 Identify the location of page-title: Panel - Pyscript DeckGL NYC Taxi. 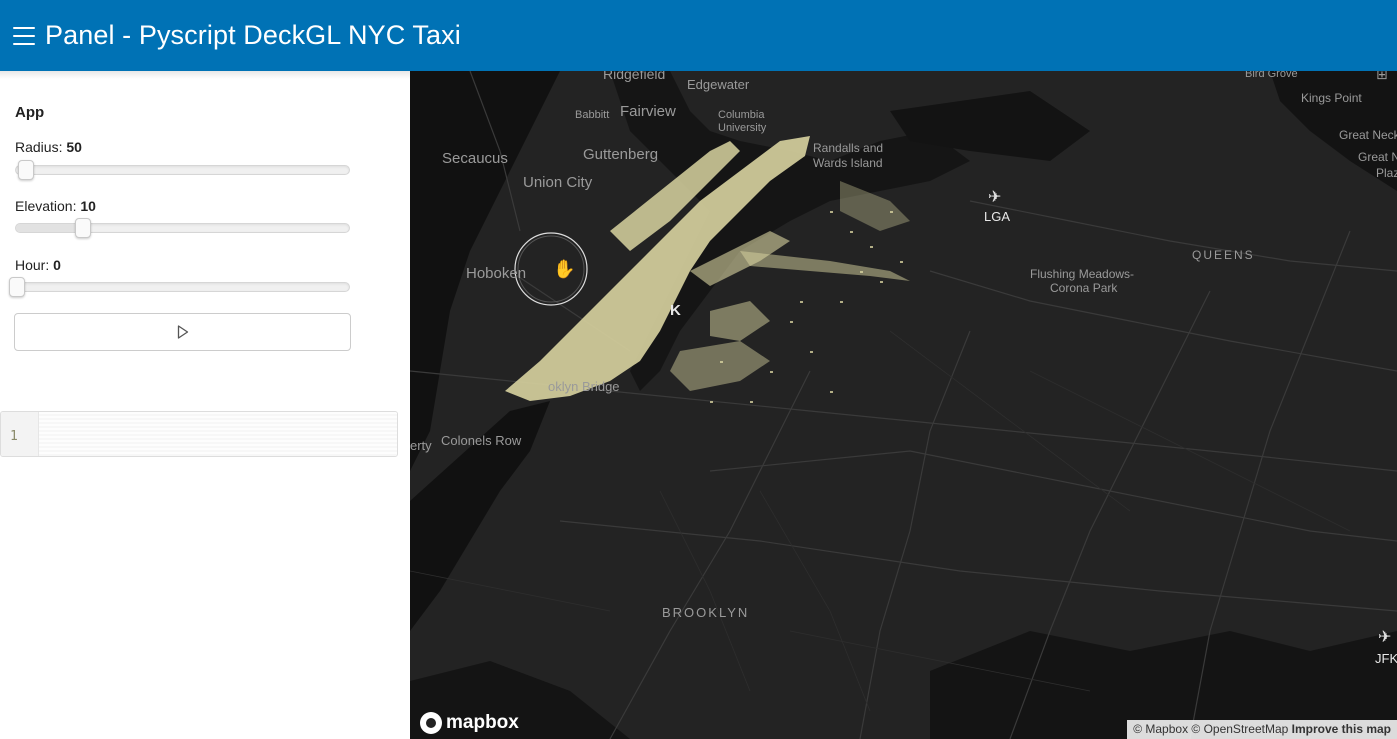
(253, 35).